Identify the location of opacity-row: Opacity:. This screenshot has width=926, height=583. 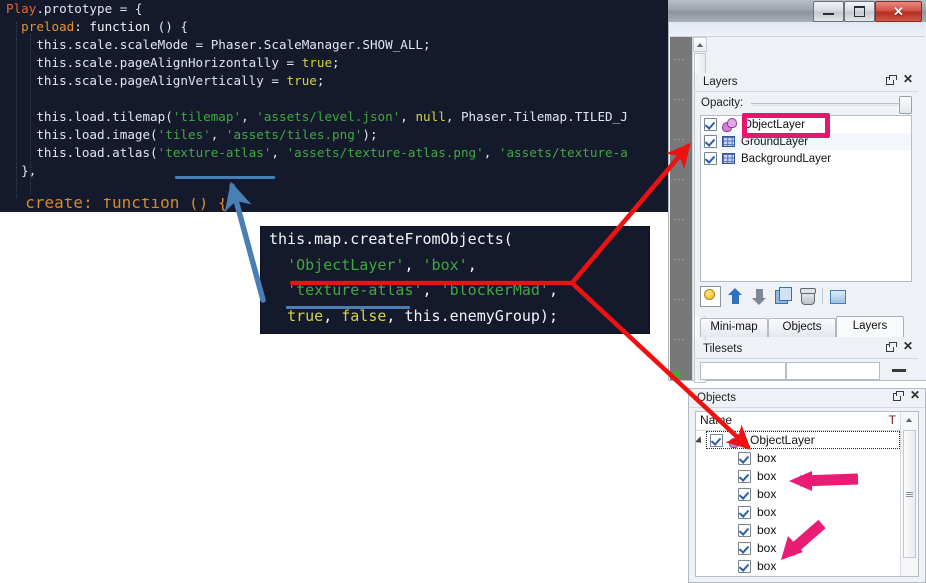
(806, 104).